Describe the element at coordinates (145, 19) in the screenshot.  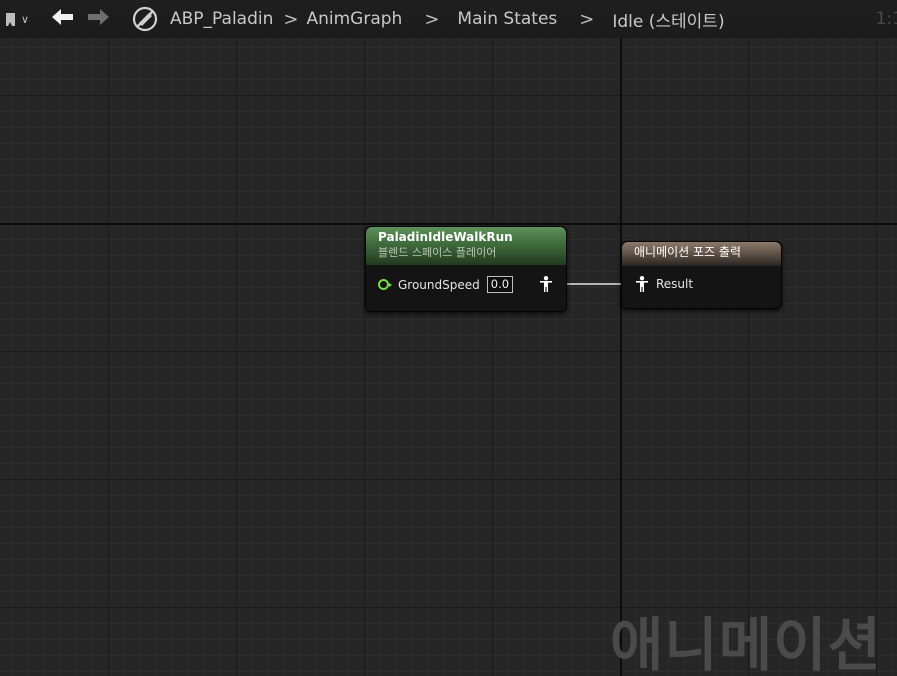
I see `anim-graph-icon` at that location.